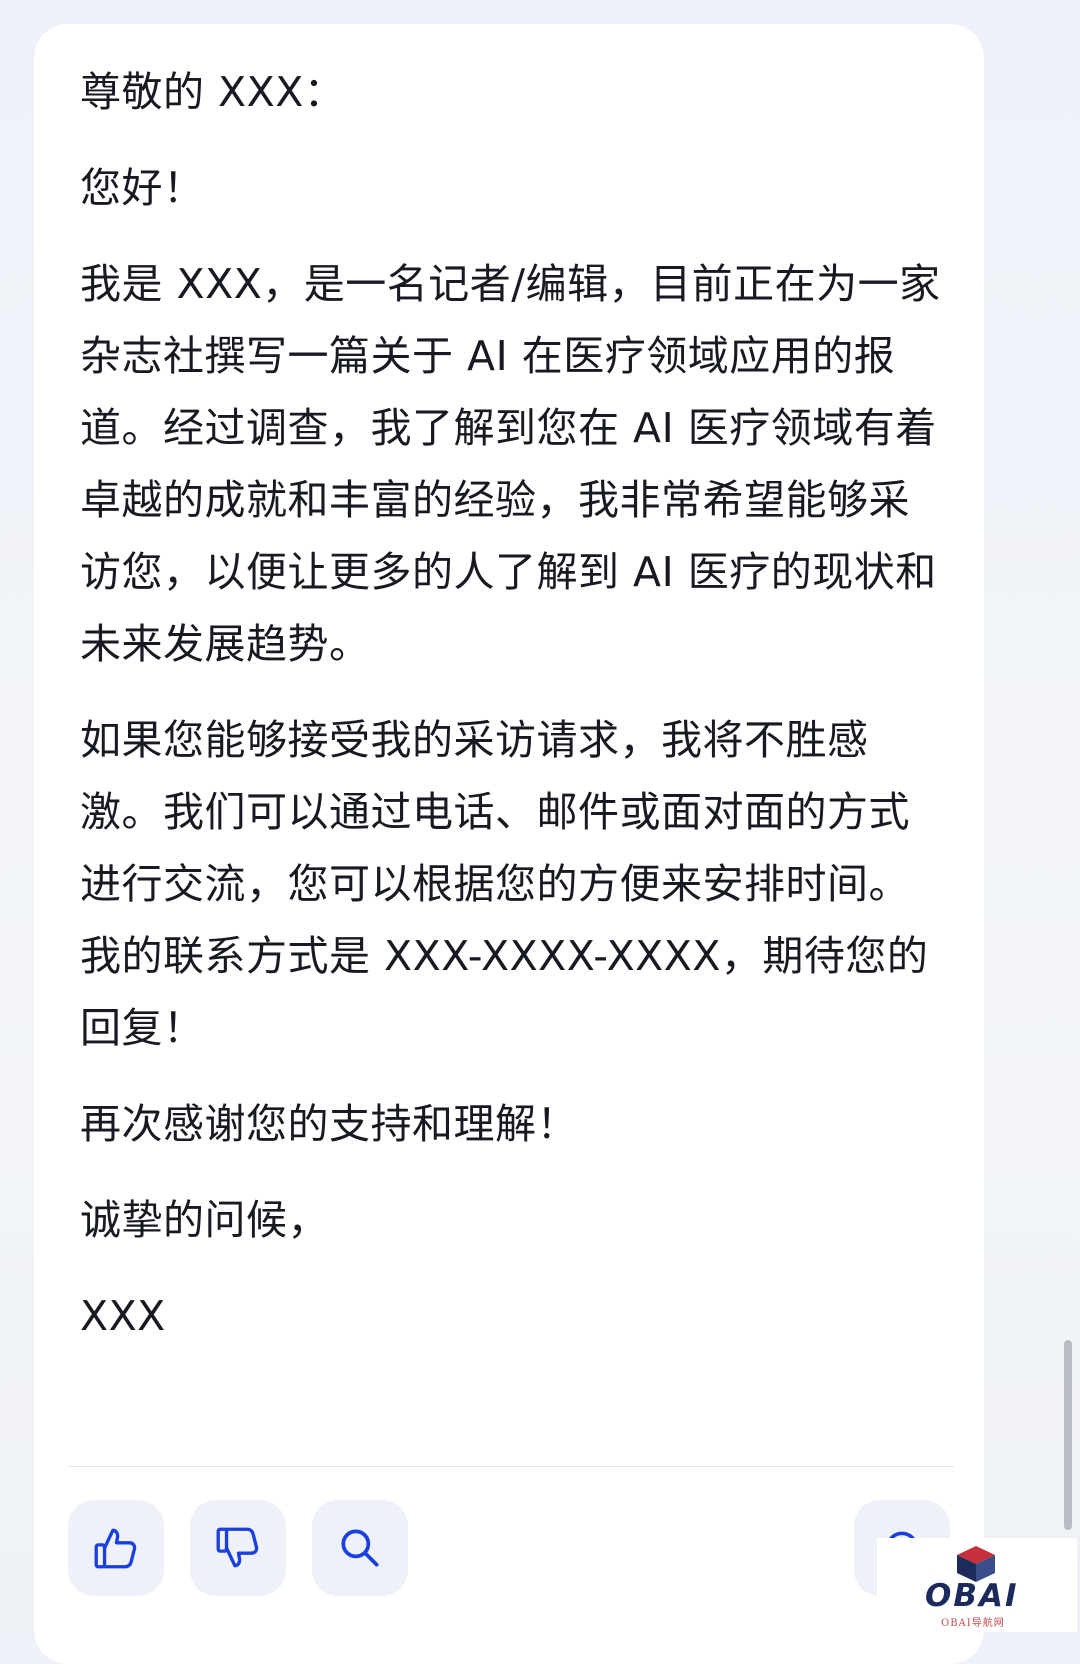  I want to click on like-button, so click(116, 1548).